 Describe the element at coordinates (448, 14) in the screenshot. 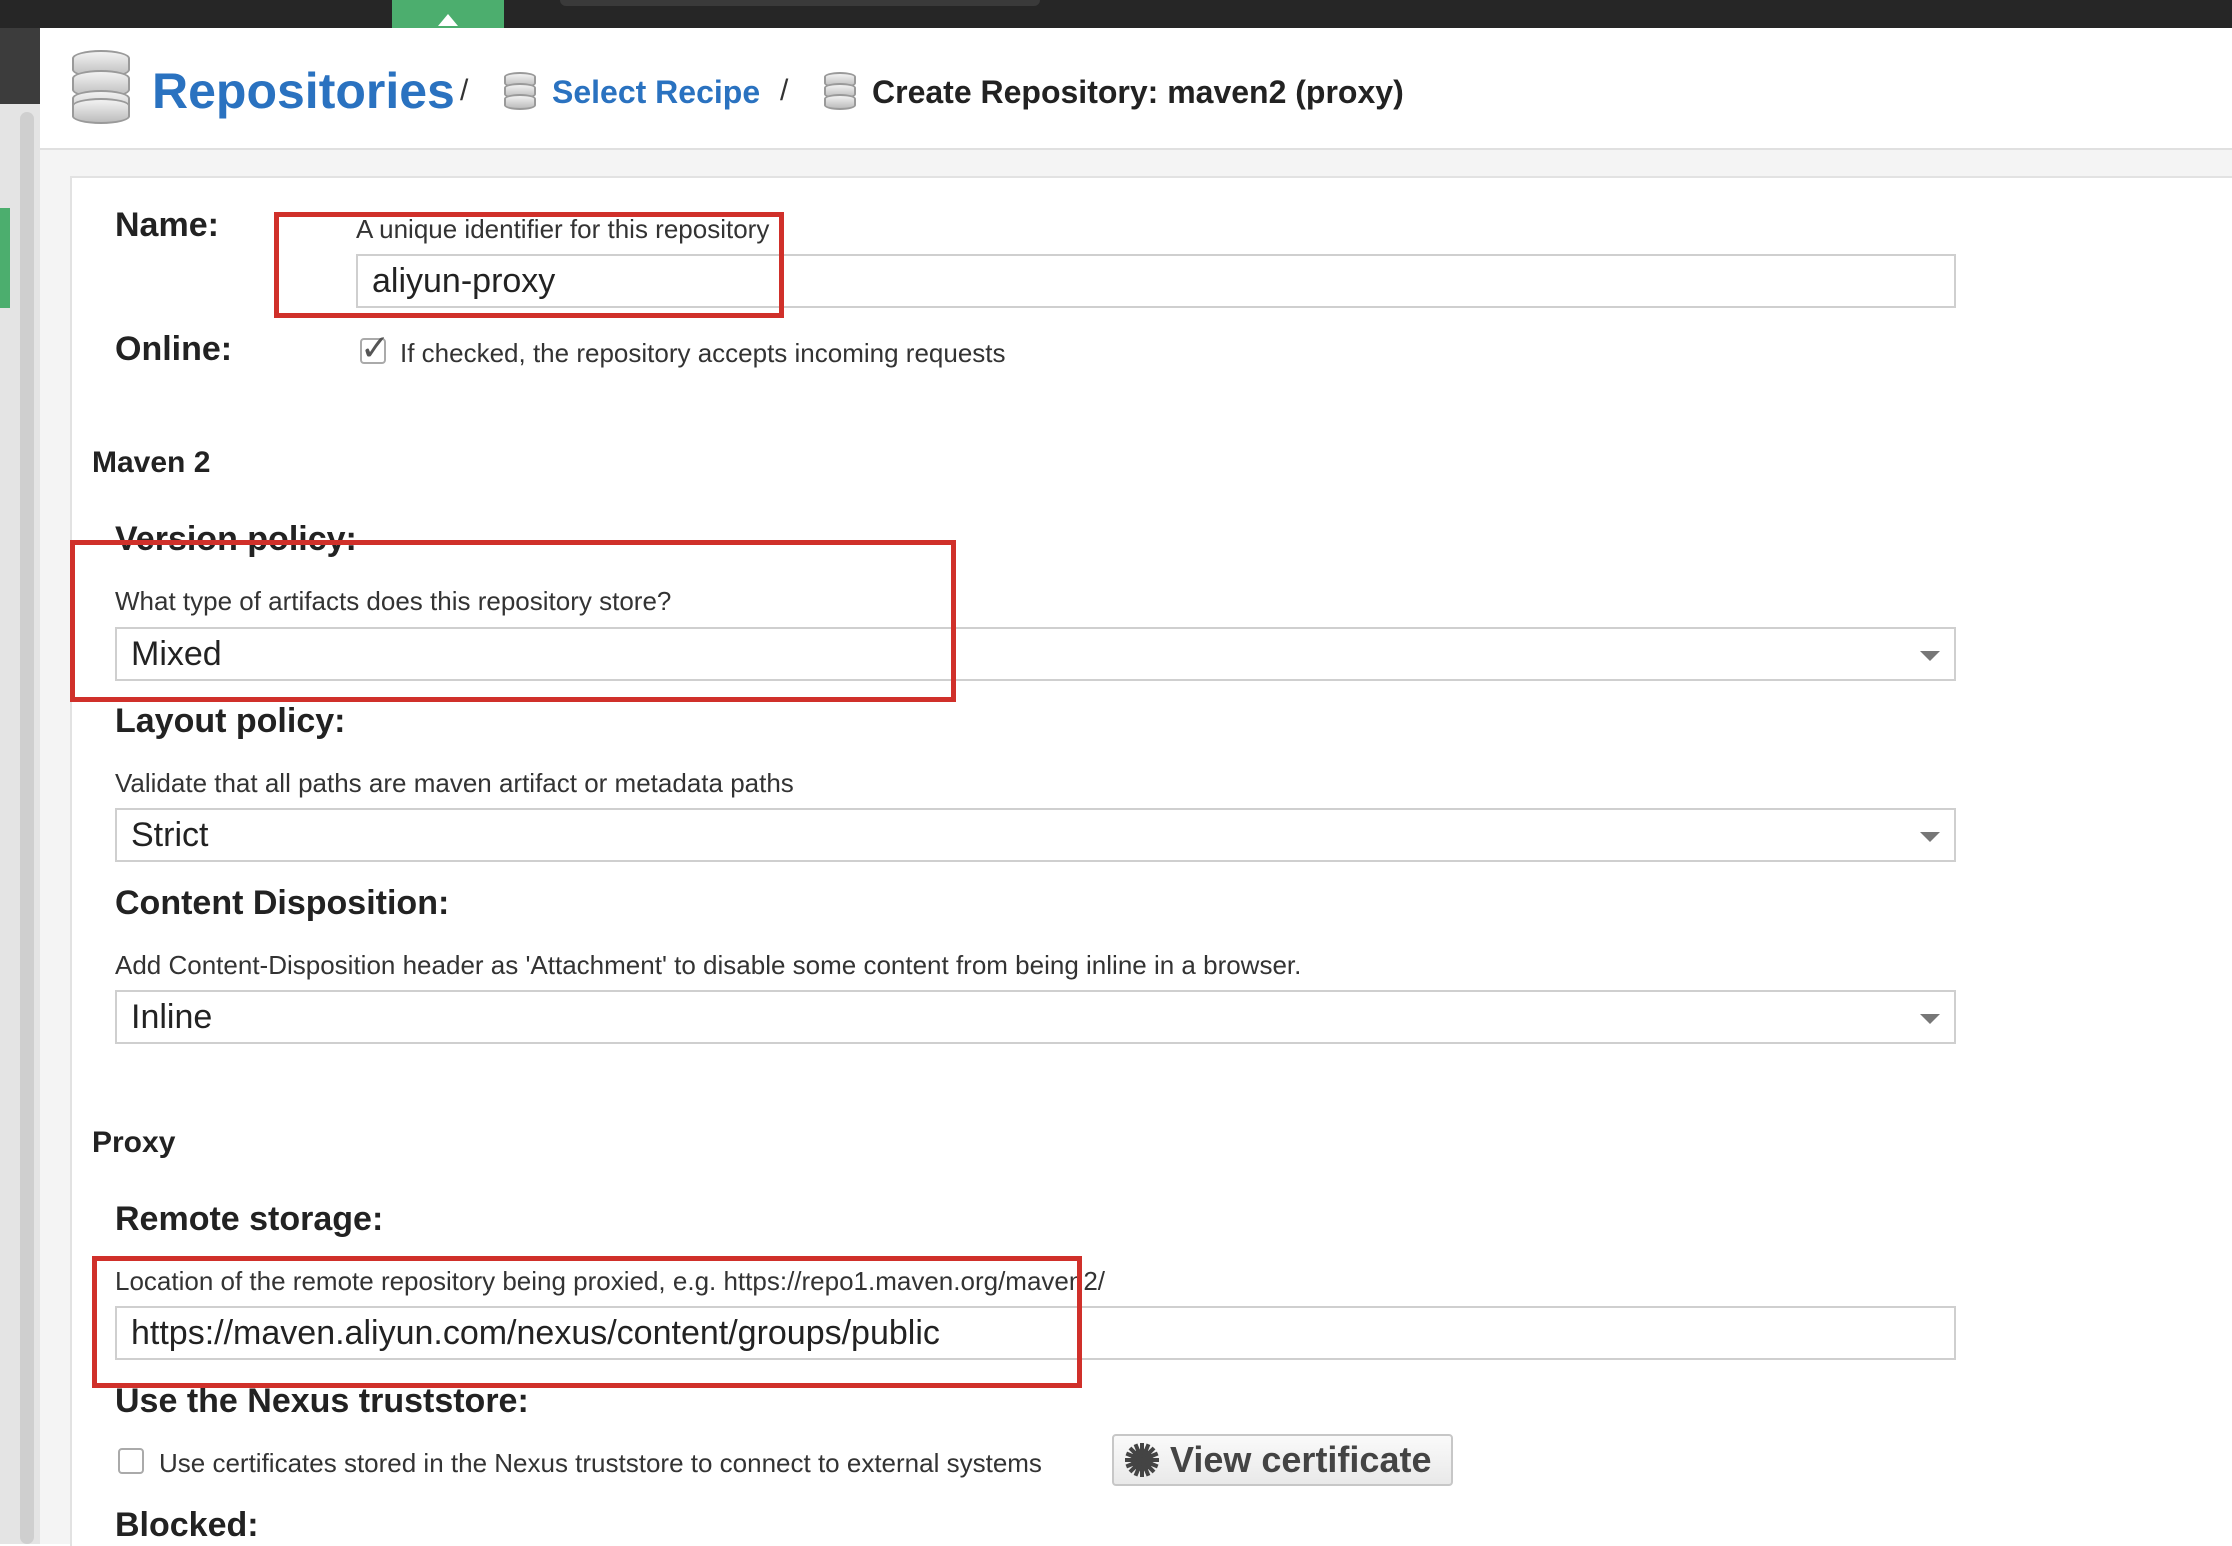

I see `active-nav-tab` at that location.